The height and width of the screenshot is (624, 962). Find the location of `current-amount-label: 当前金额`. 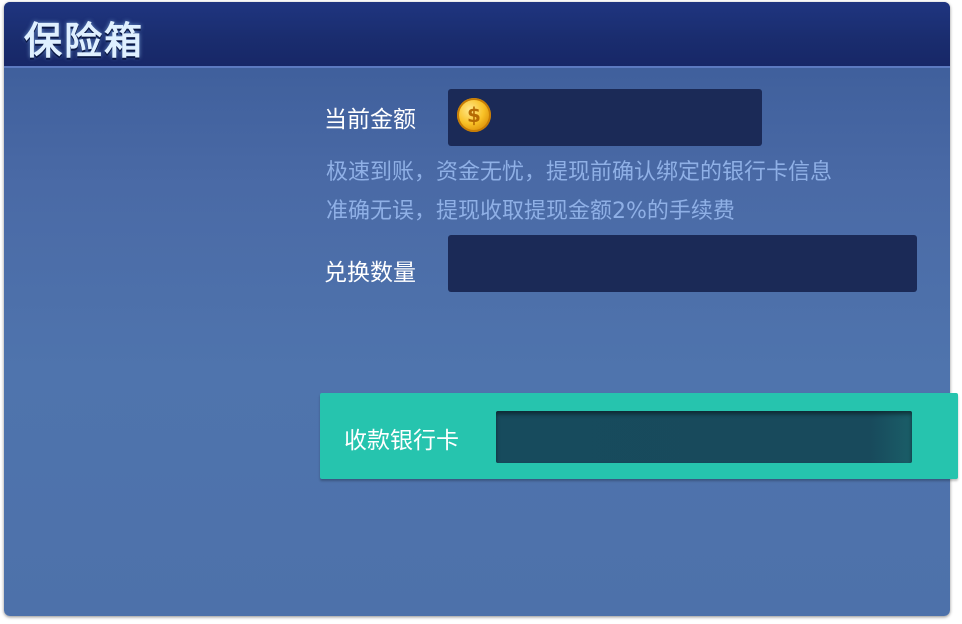

current-amount-label: 当前金额 is located at coordinates (370, 120).